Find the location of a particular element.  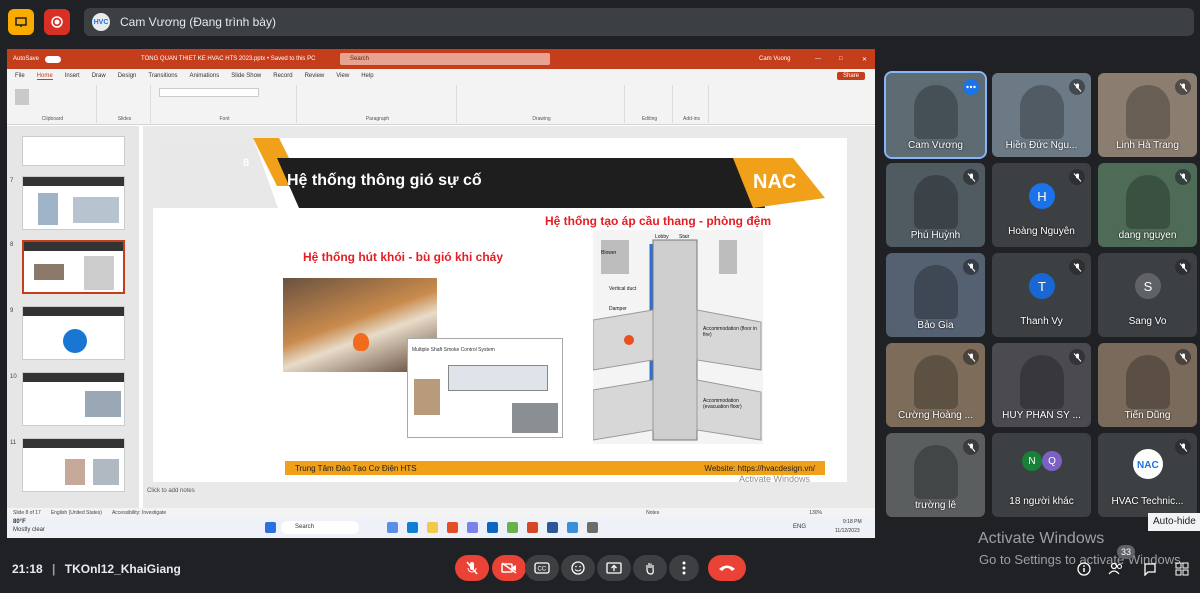

teams-icon is located at coordinates (472, 527).